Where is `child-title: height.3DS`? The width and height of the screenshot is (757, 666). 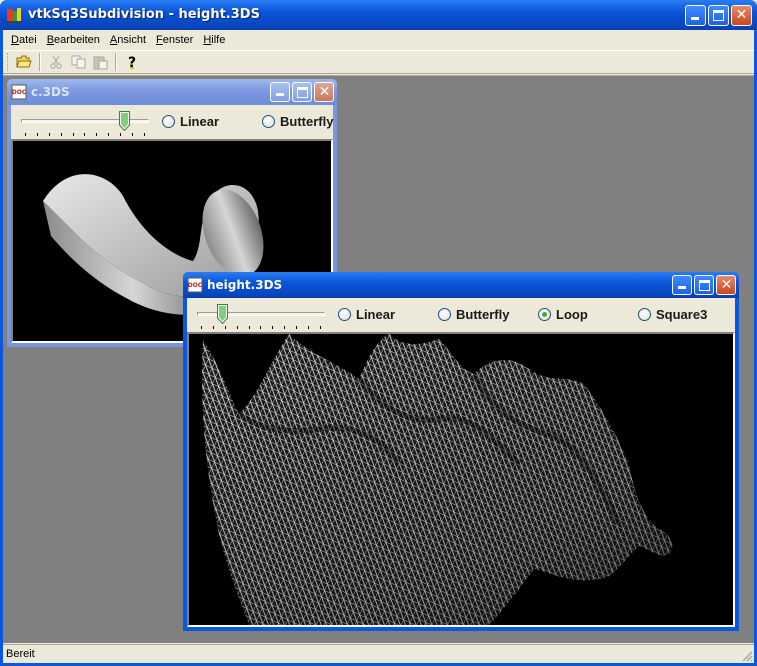 child-title: height.3DS is located at coordinates (245, 285).